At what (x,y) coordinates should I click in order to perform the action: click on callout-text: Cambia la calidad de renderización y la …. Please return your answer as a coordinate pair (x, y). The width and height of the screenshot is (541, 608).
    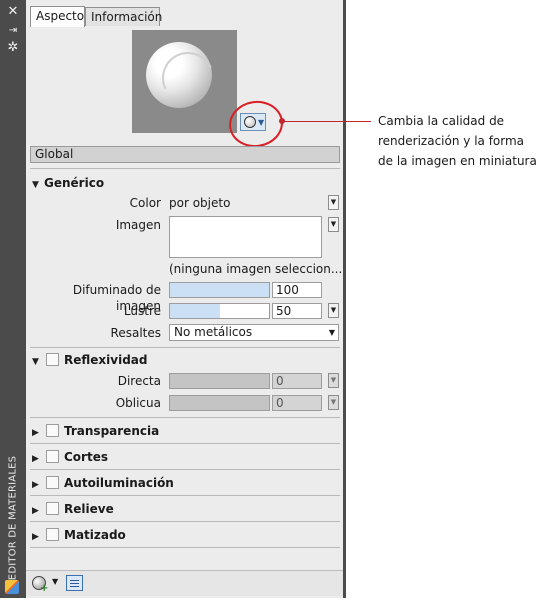
    Looking at the image, I should click on (459, 141).